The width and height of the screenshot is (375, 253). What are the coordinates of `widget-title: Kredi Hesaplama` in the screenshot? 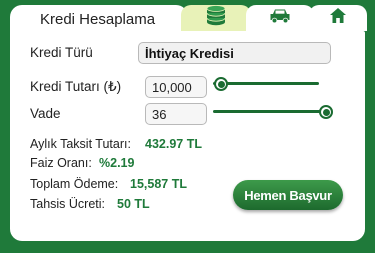 It's located at (98, 19).